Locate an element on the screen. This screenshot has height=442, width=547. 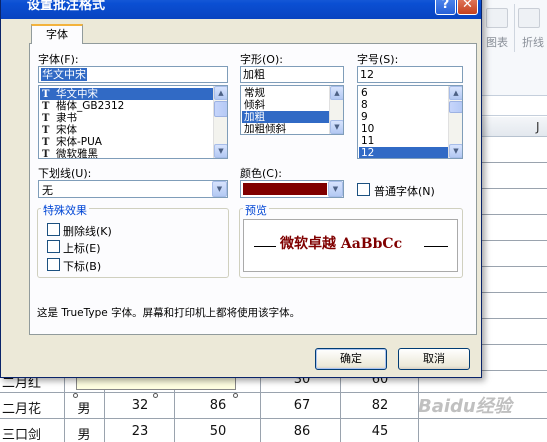
color-select: ▼ is located at coordinates (292, 189).